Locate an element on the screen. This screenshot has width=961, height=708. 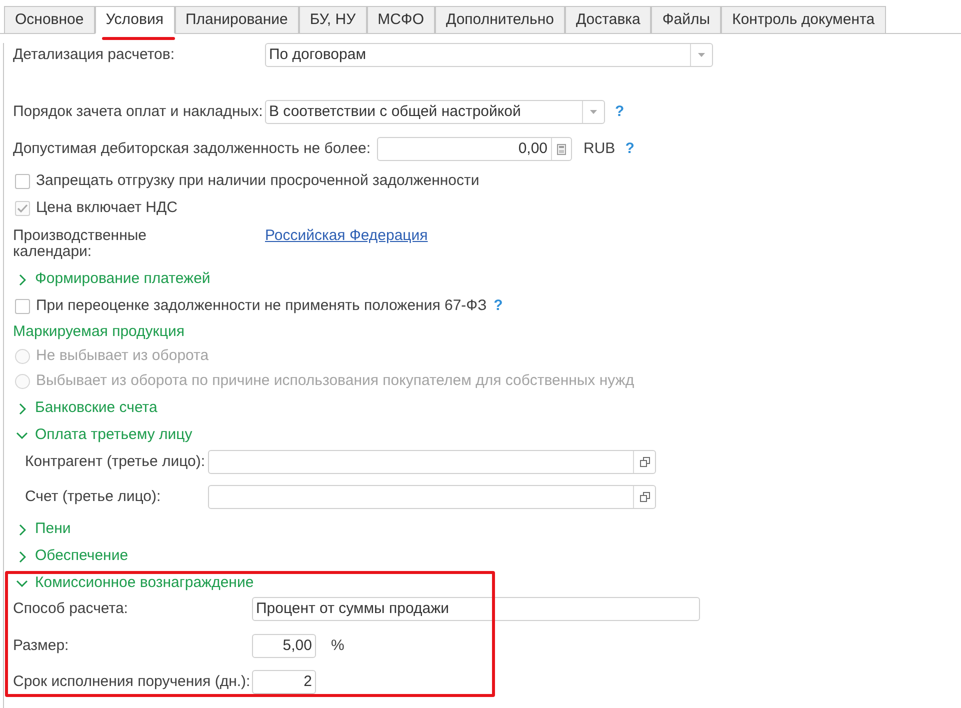
tab: Планирование is located at coordinates (236, 20).